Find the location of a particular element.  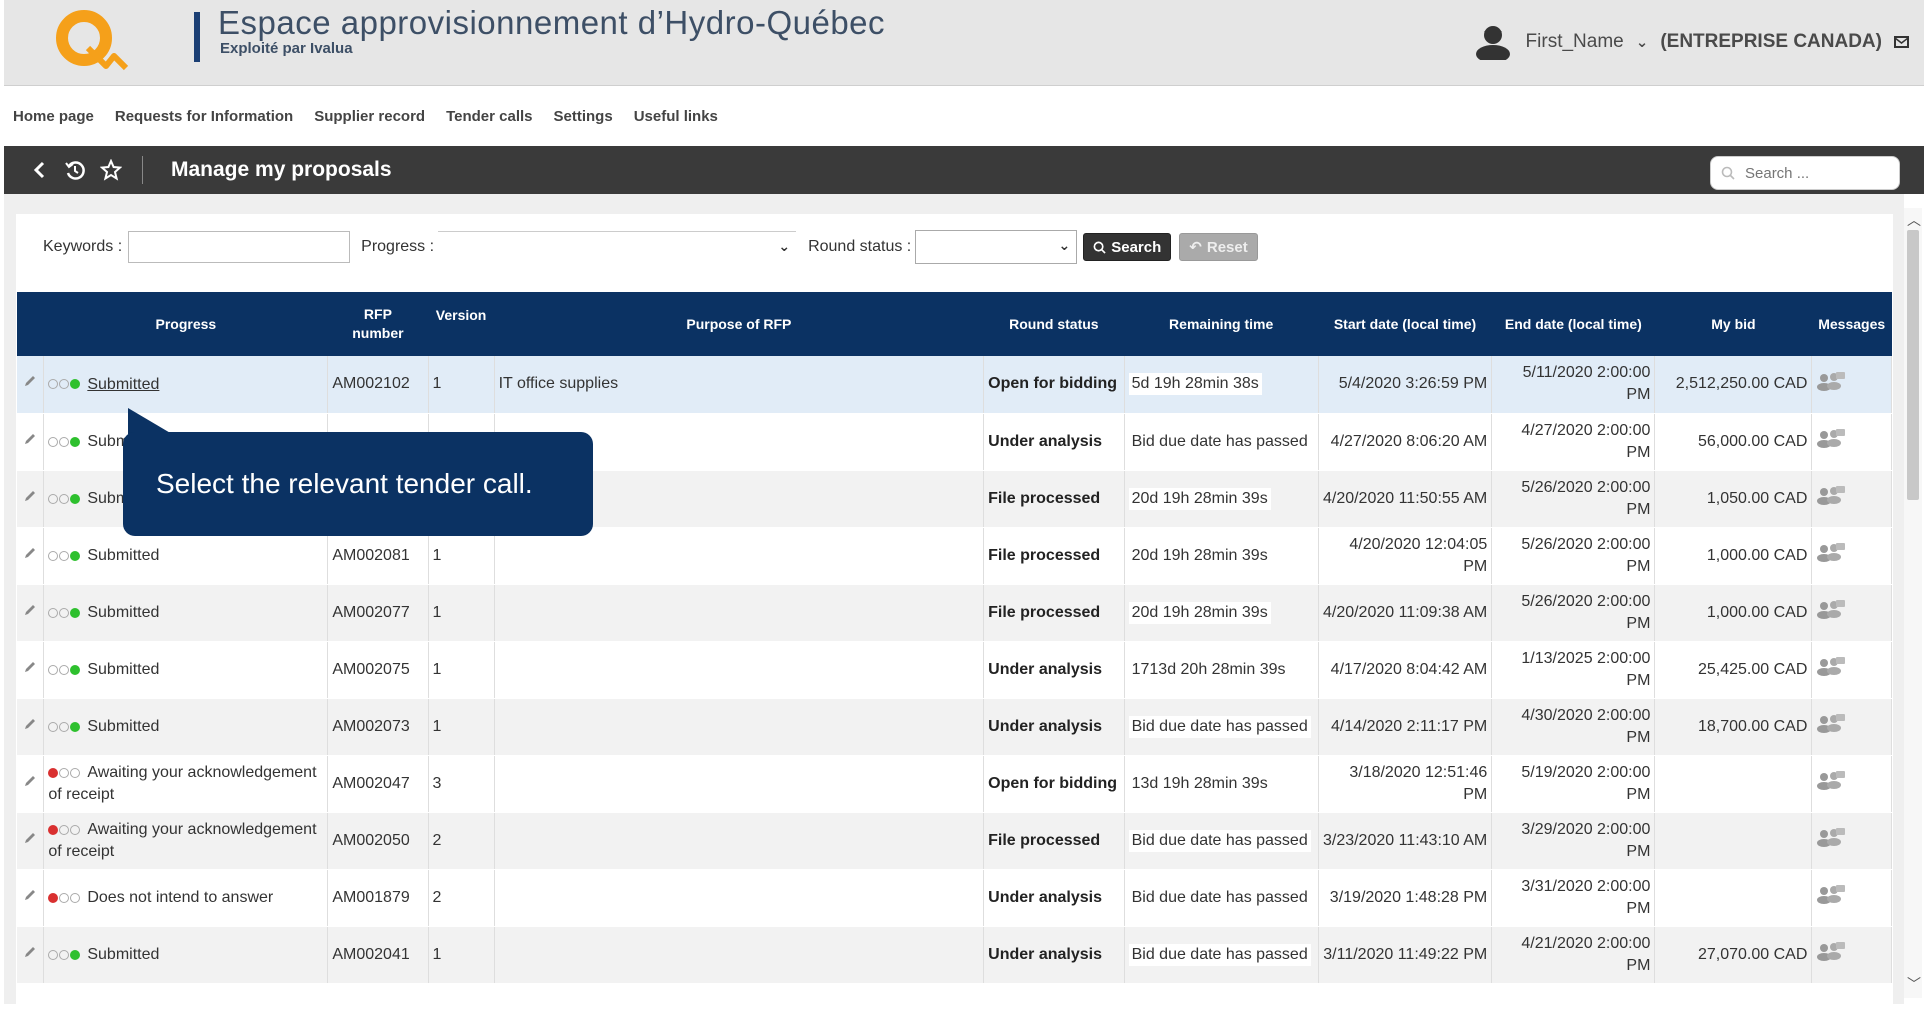

column-header-progress: Progress is located at coordinates (186, 324).